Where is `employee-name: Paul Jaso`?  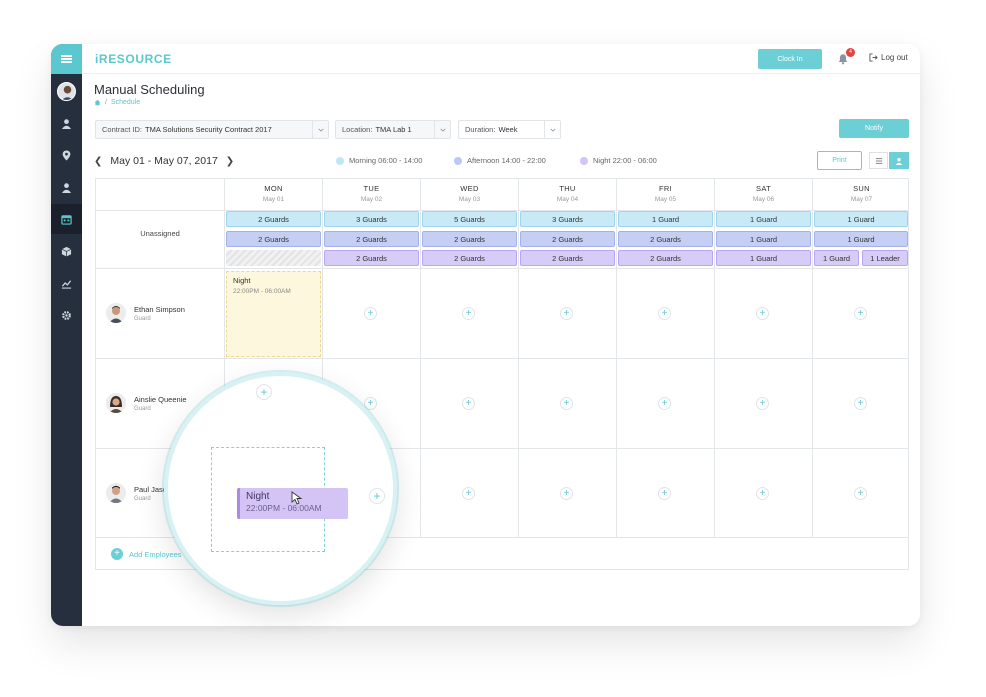
employee-name: Paul Jaso is located at coordinates (150, 489).